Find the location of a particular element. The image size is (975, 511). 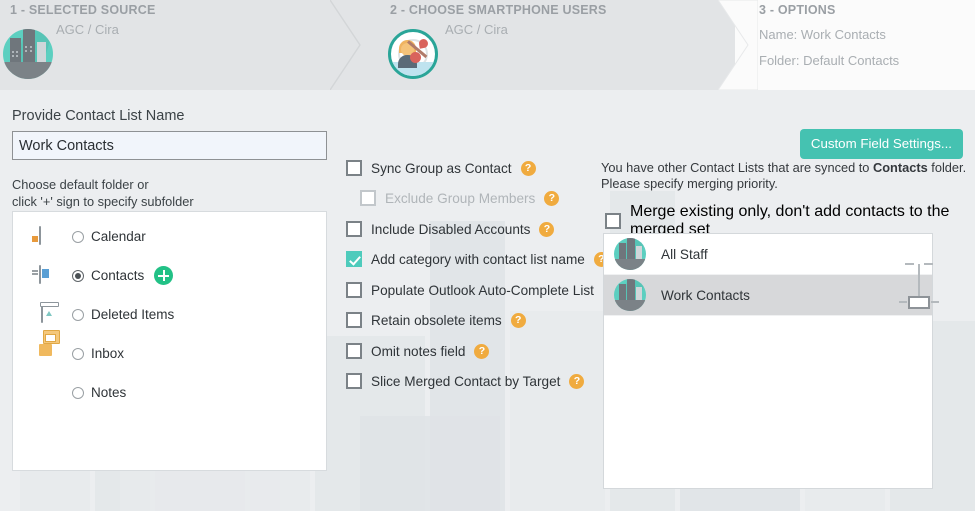

option-label-omit-notes-field: Omit notes field is located at coordinates (418, 351).